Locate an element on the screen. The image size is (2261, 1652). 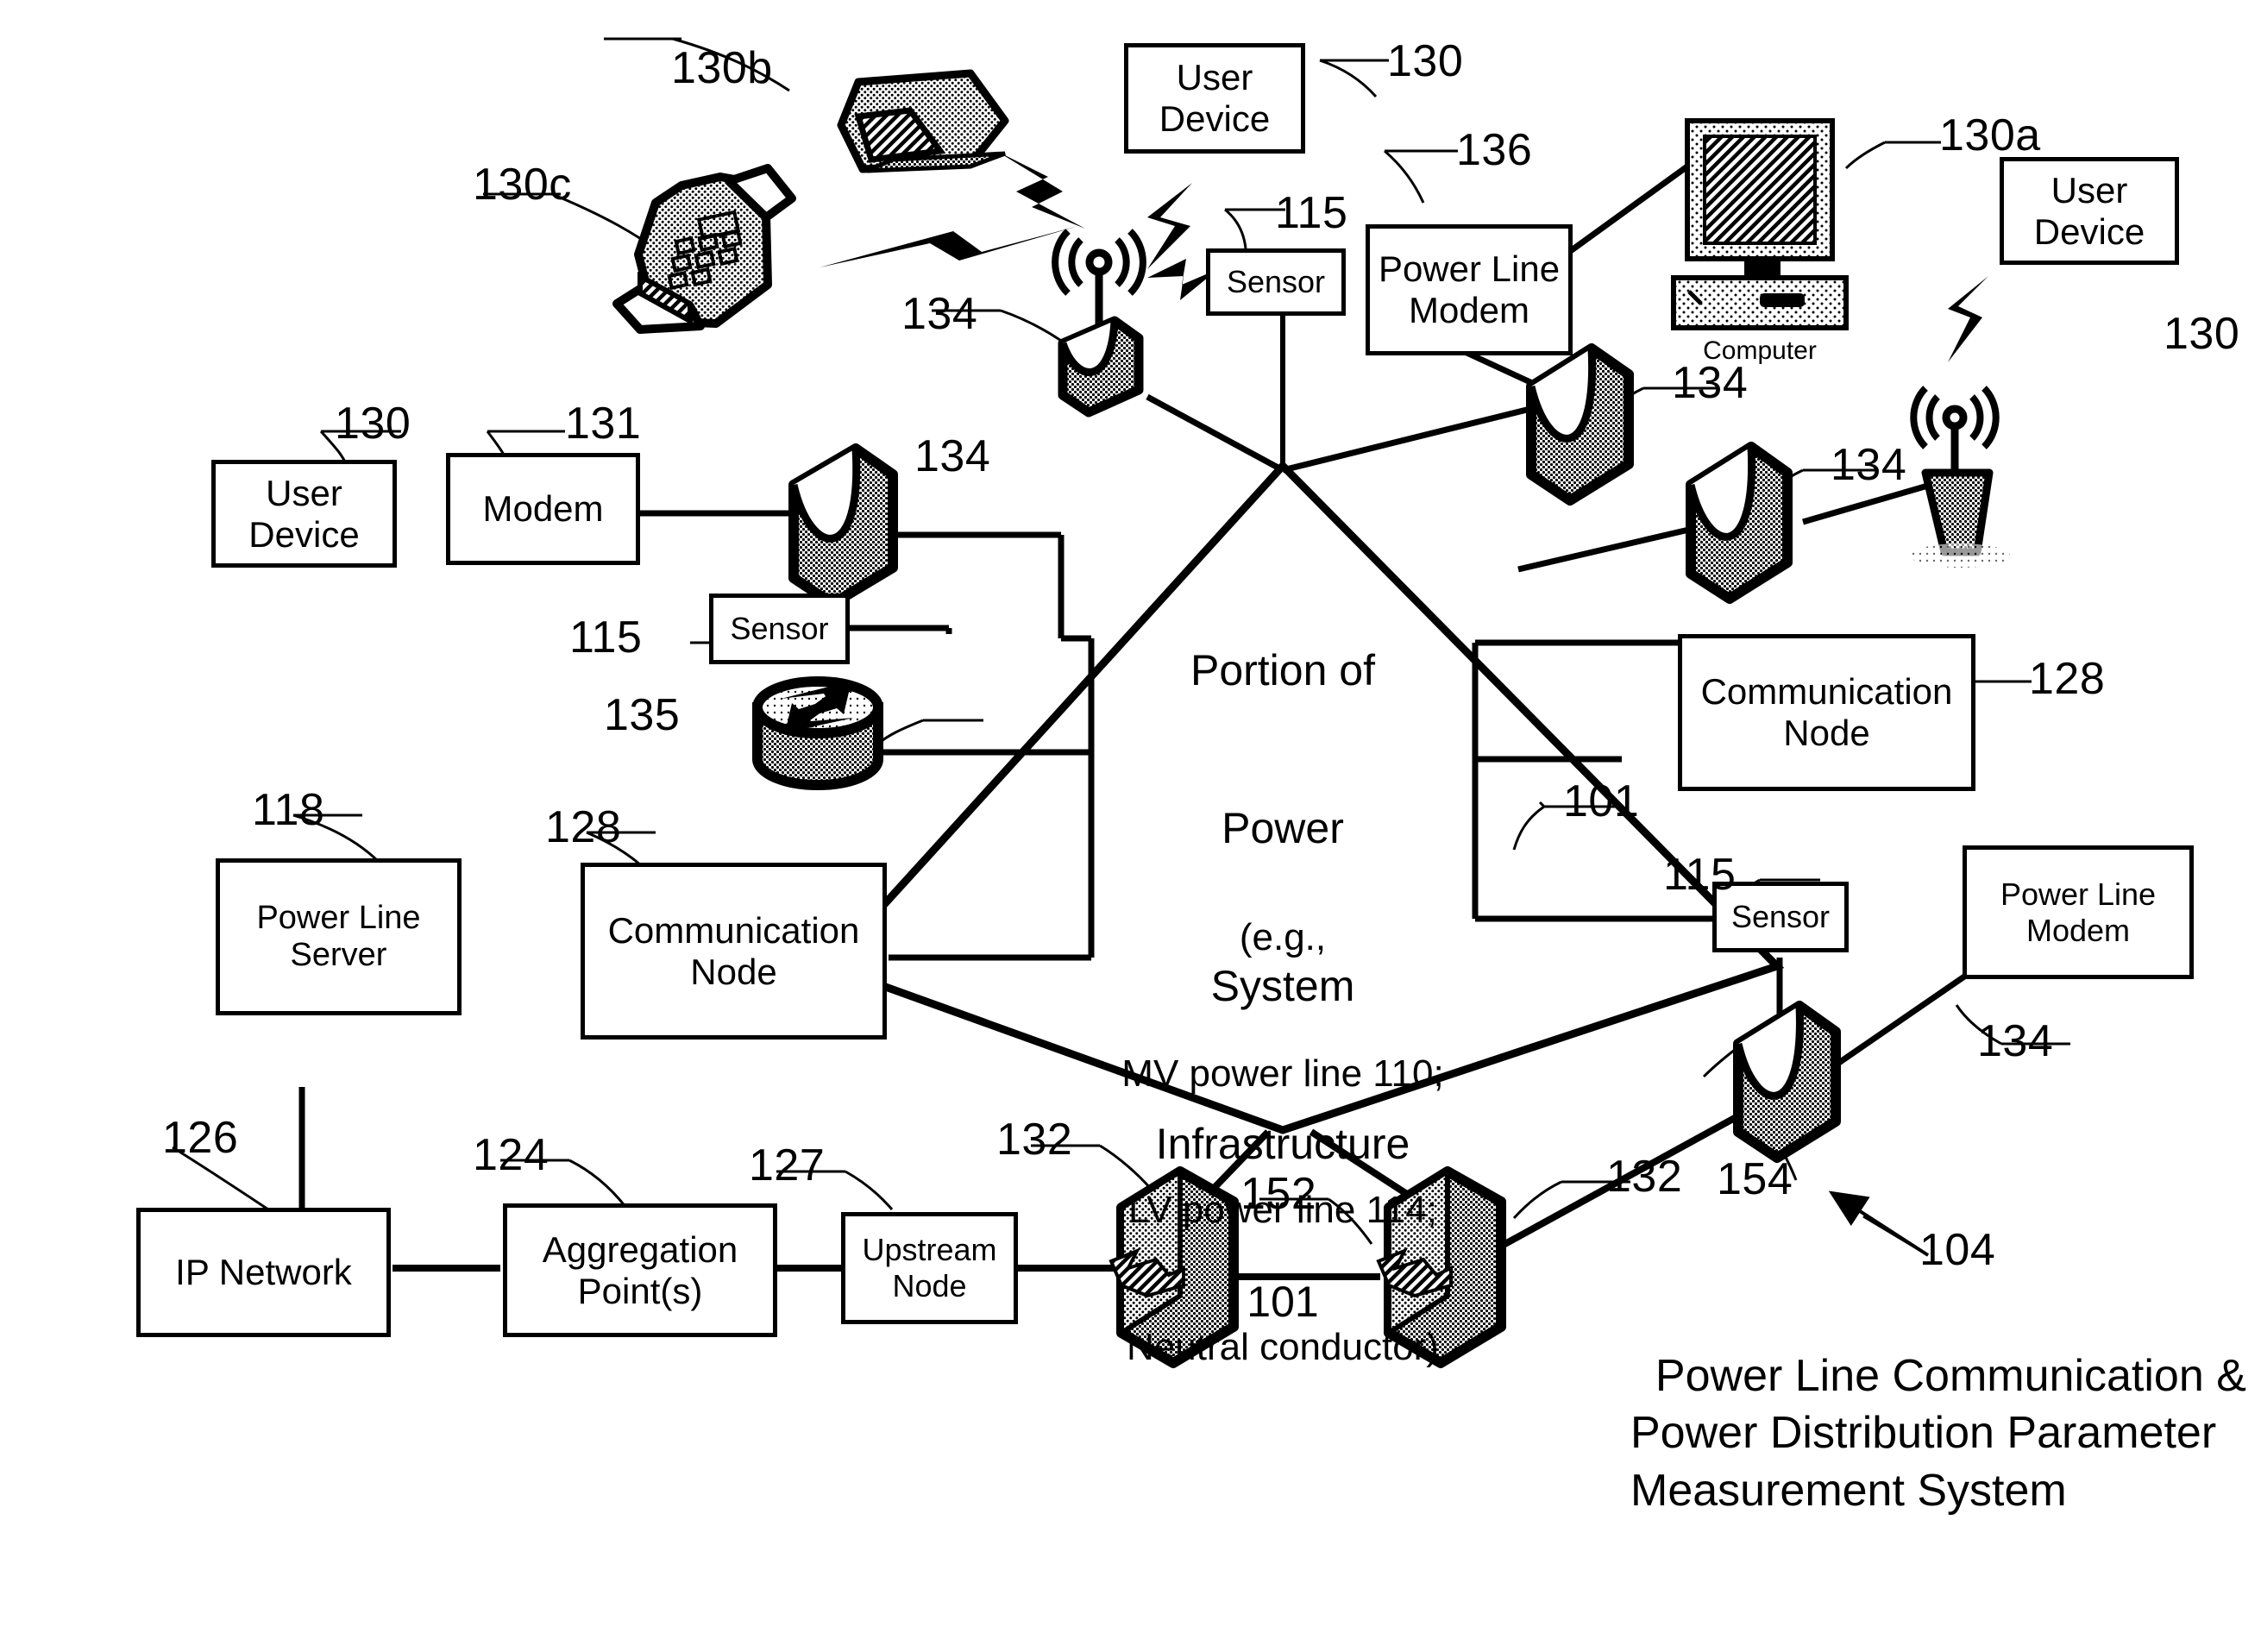
center-note-line-1: (e.g., is located at coordinates (1283, 936).